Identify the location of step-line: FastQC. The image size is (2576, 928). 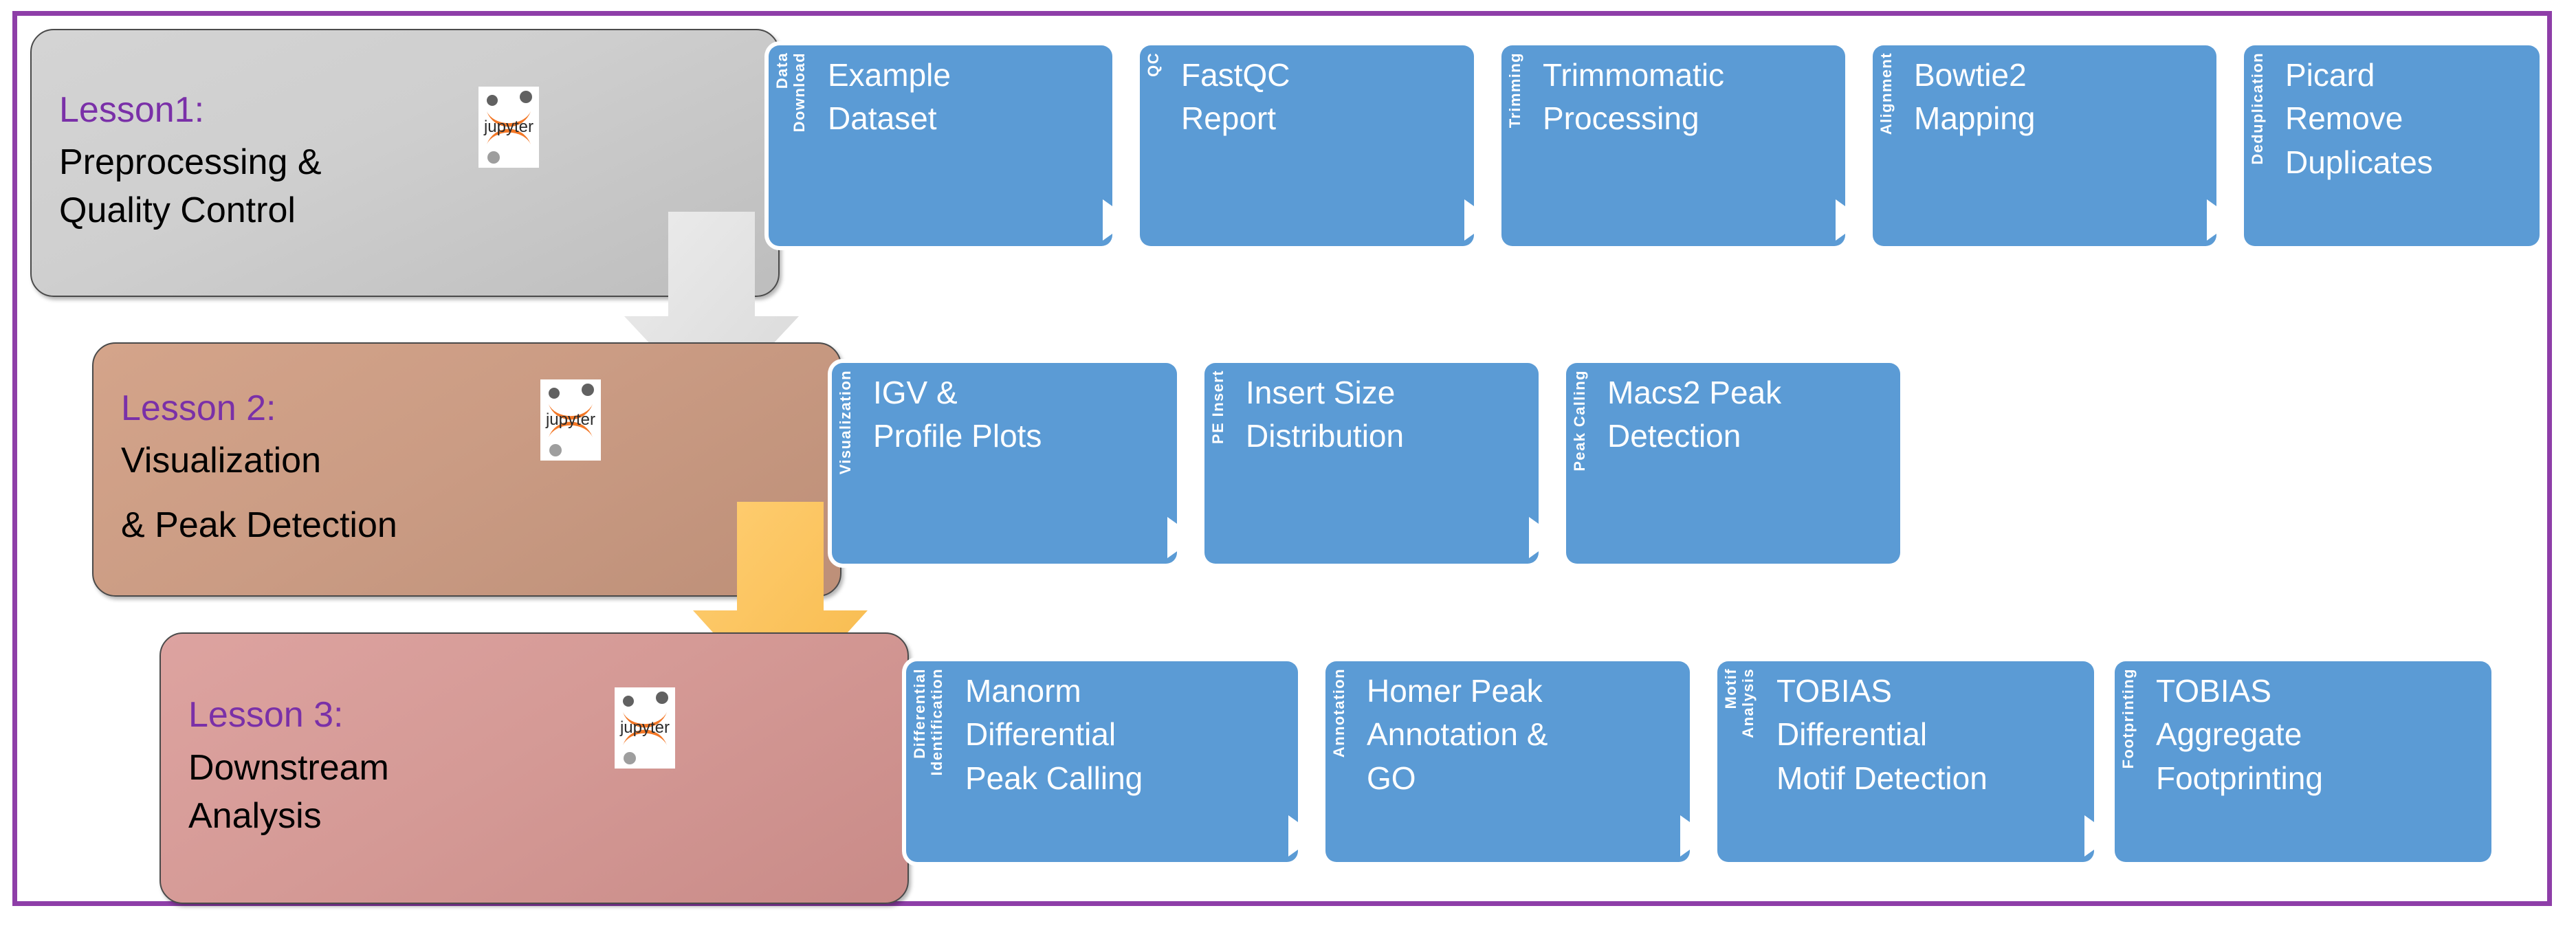
(1235, 75).